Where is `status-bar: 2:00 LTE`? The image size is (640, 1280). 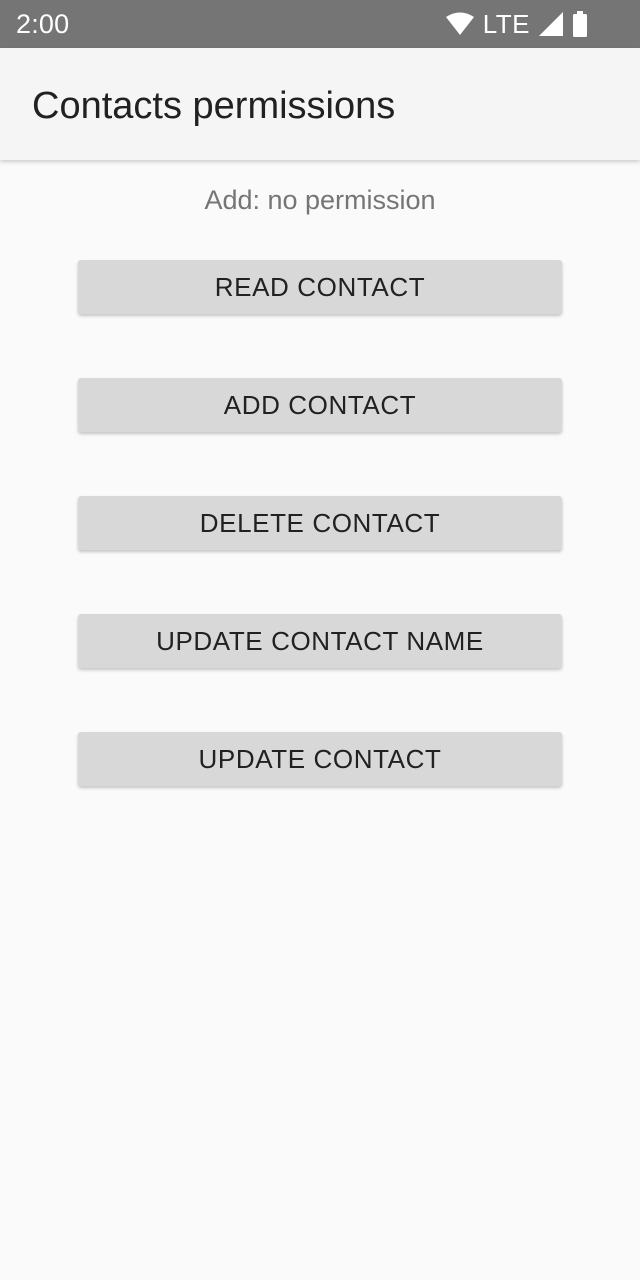 status-bar: 2:00 LTE is located at coordinates (320, 24).